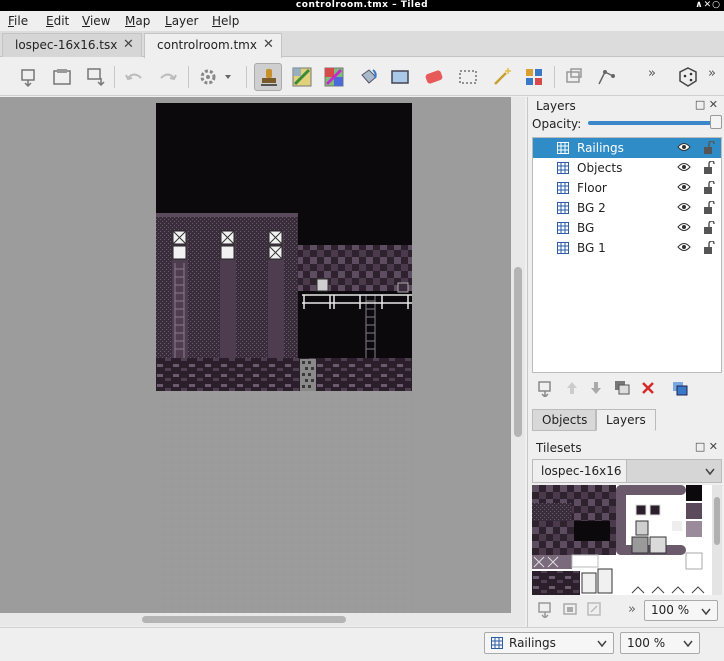  Describe the element at coordinates (400, 77) in the screenshot. I see `shape-fill-button` at that location.